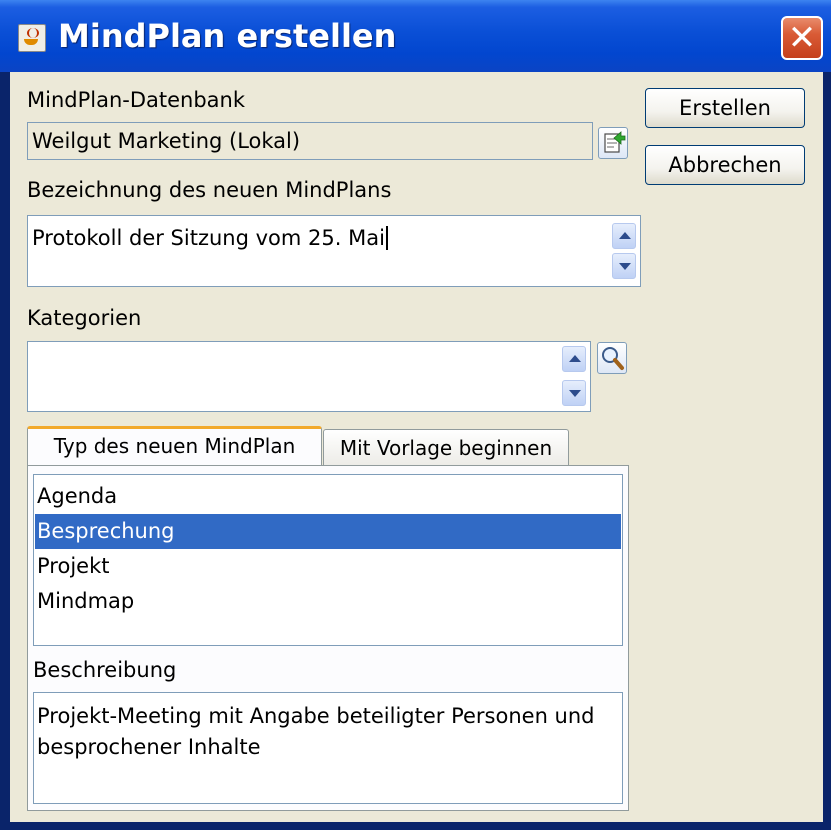 The width and height of the screenshot is (831, 830). Describe the element at coordinates (386, 238) in the screenshot. I see `text-caret` at that location.